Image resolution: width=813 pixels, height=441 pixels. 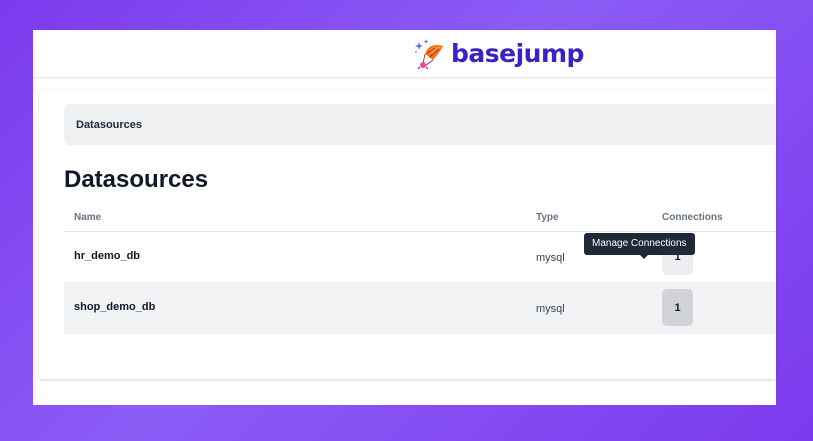 I want to click on brand-name: basejump, so click(x=517, y=53).